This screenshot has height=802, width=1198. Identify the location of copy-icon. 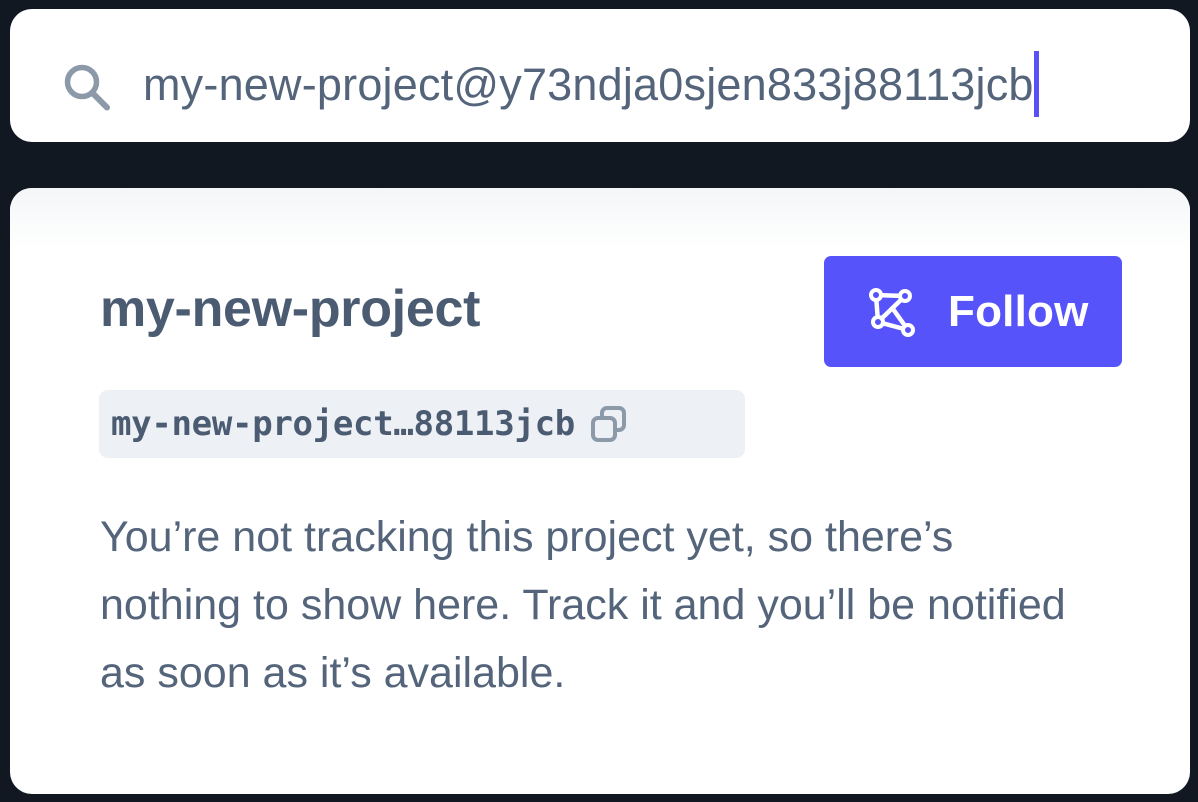
(609, 424).